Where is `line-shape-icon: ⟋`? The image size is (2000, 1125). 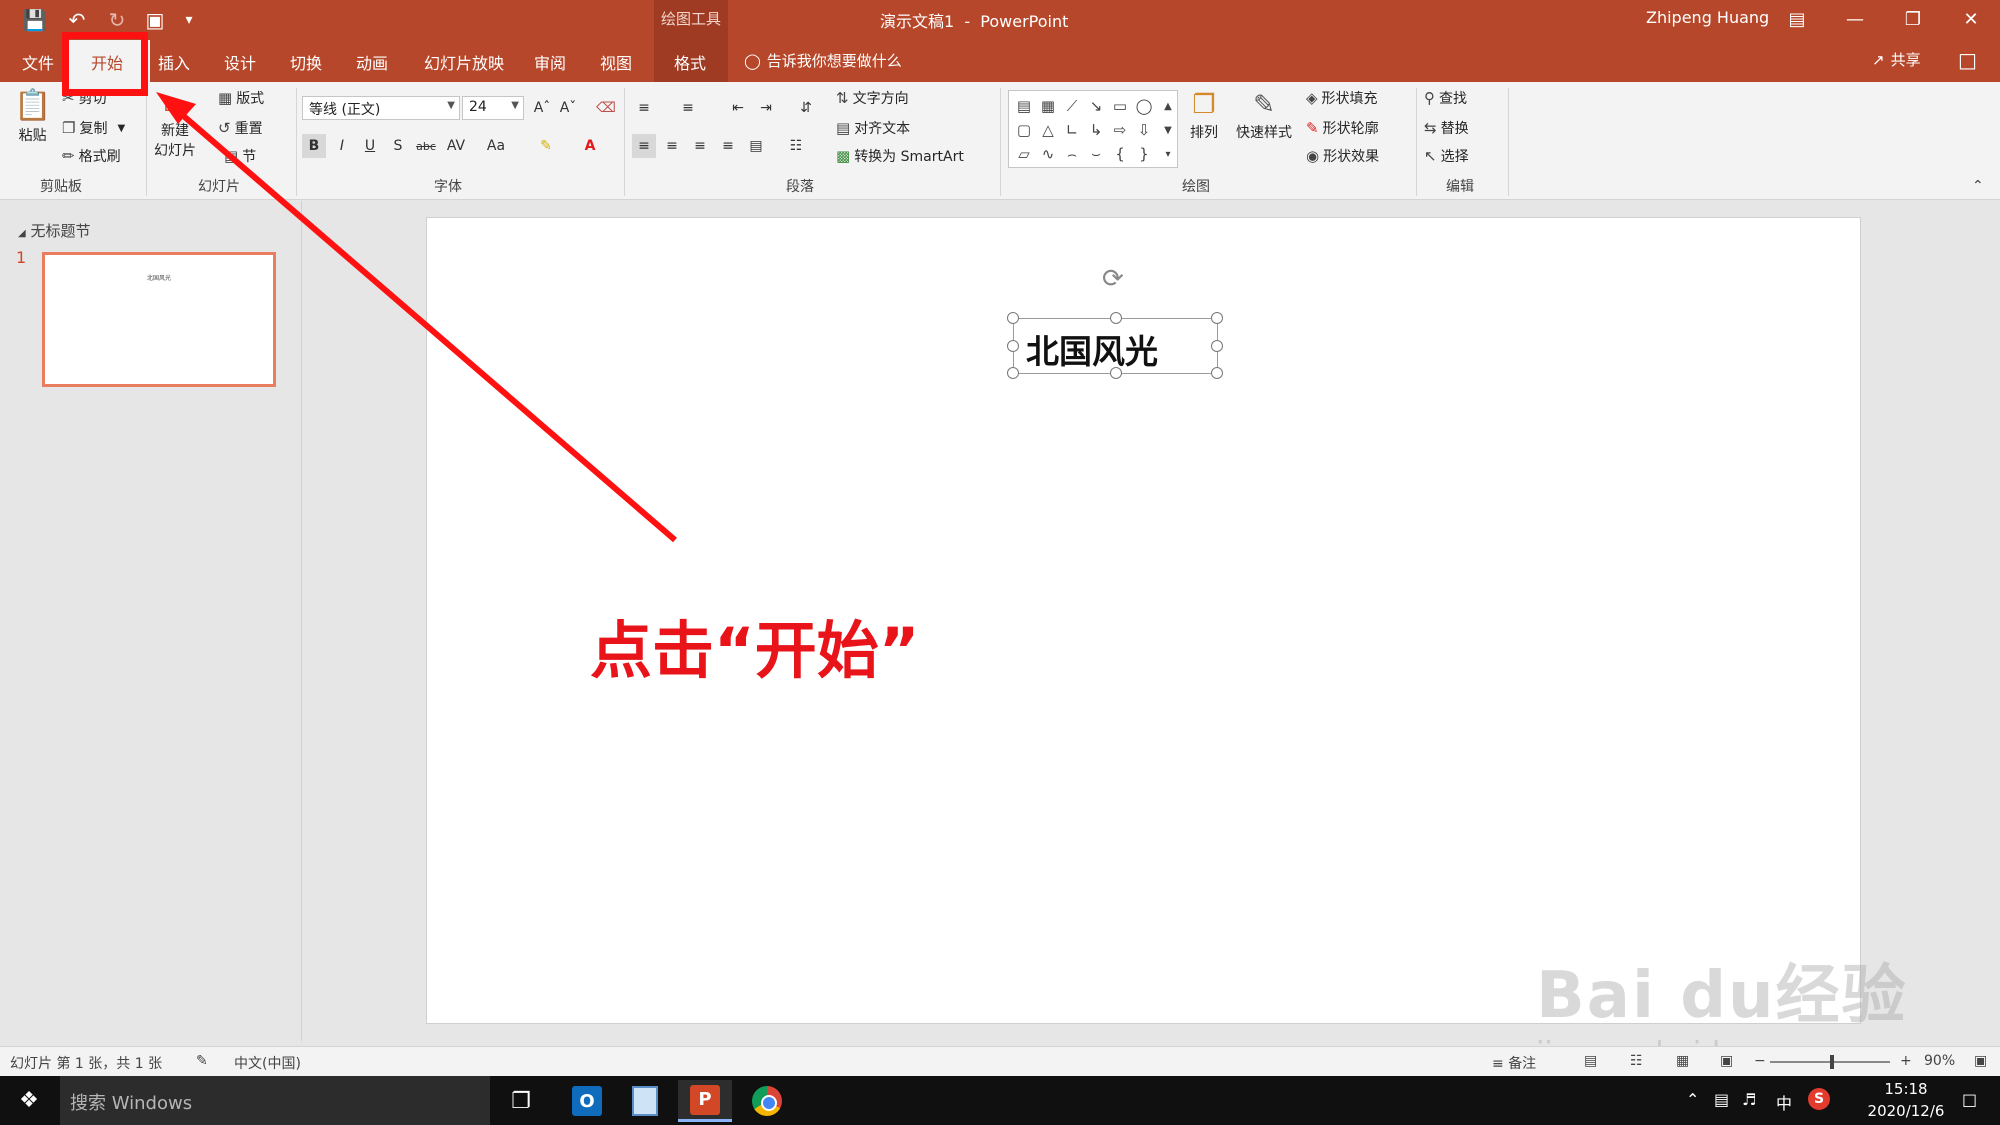 line-shape-icon: ⟋ is located at coordinates (1072, 106).